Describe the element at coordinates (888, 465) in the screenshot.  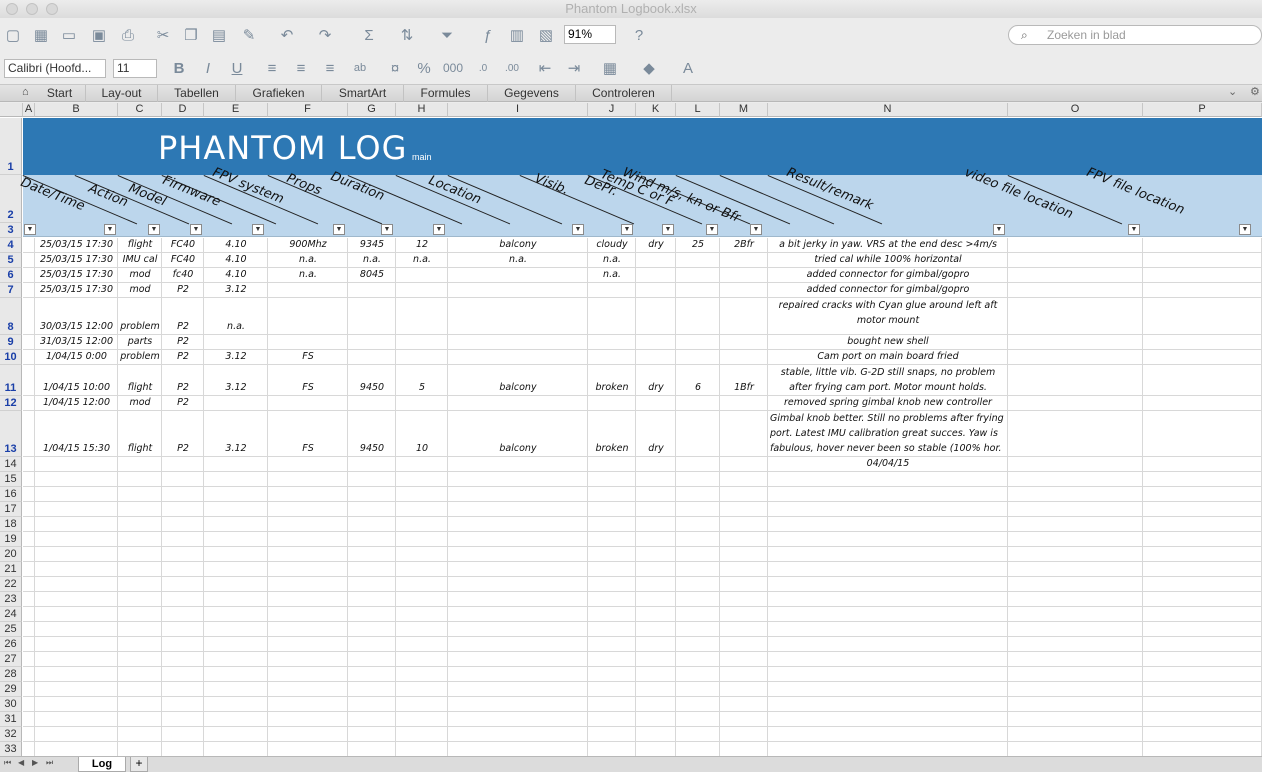
I see `cell-remark: 04/04/15` at that location.